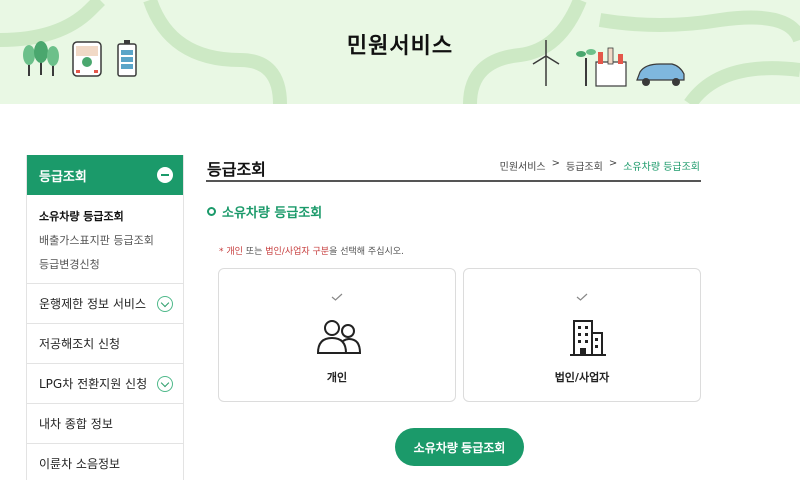 Image resolution: width=800 pixels, height=480 pixels. I want to click on grade-lookup-button: 소유차량 등급조회, so click(459, 447).